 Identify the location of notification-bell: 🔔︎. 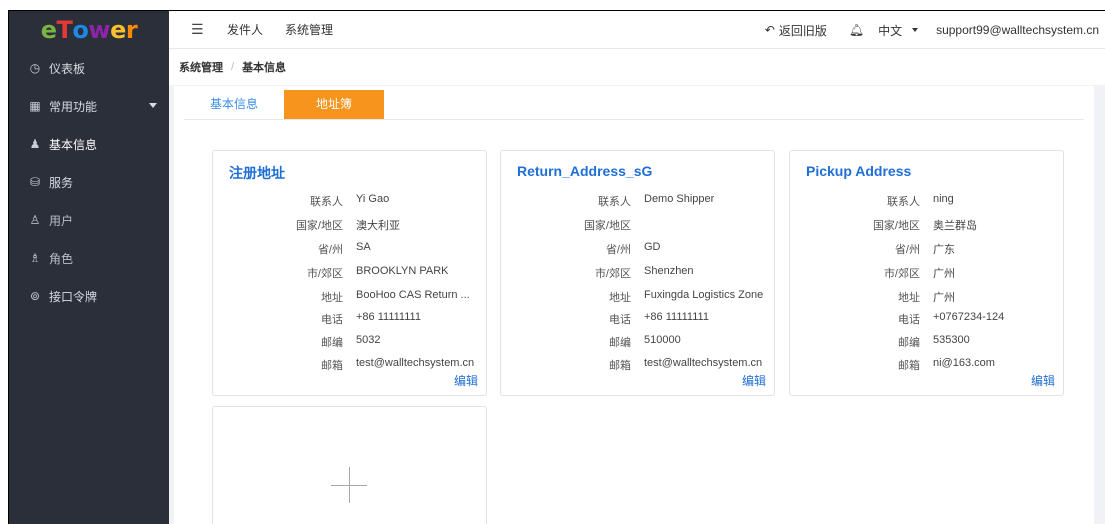
(858, 30).